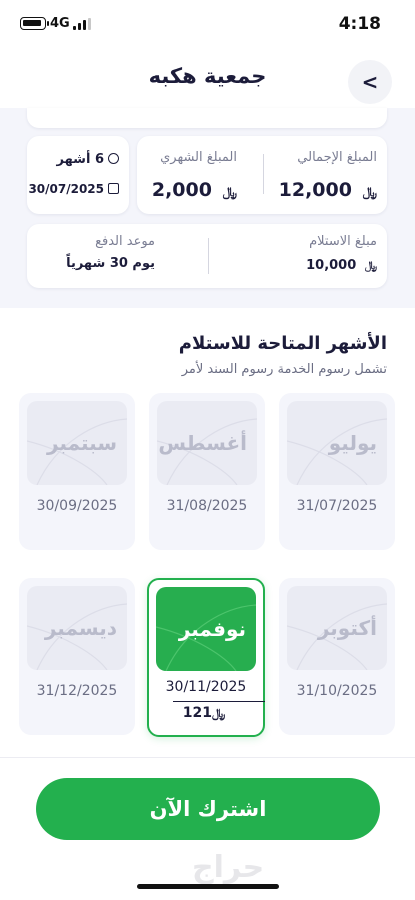  I want to click on watermark-logo: حراج, so click(228, 867).